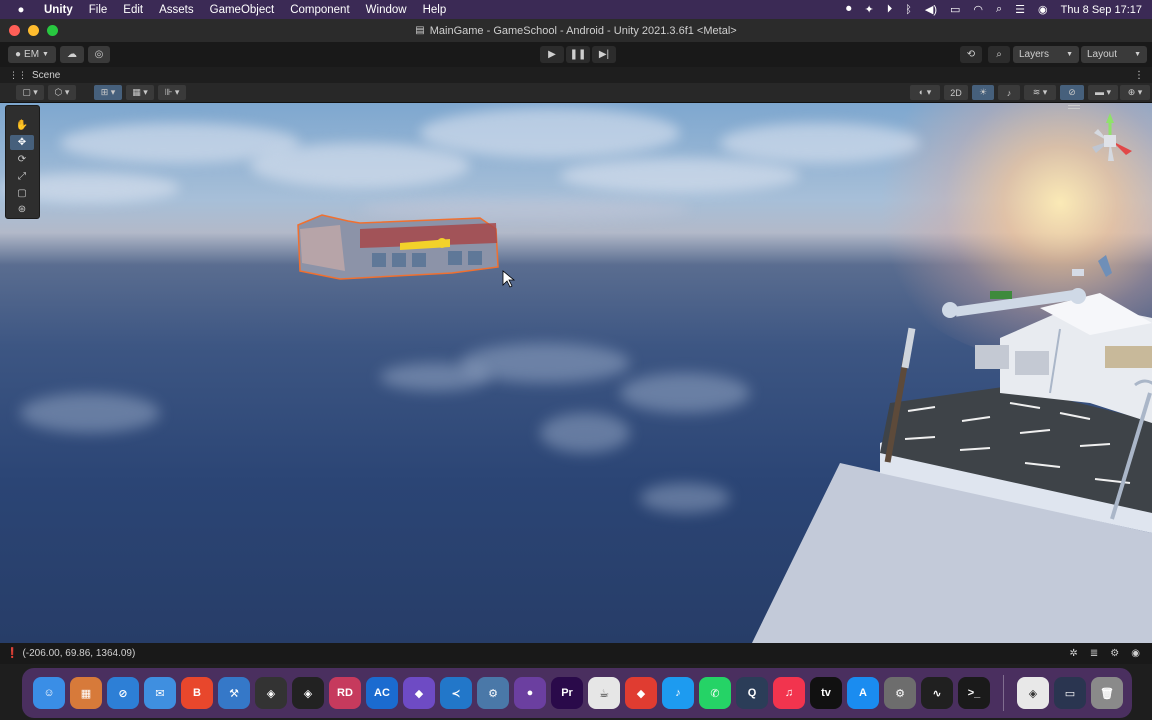 The height and width of the screenshot is (720, 1152). What do you see at coordinates (33, 30) in the screenshot?
I see `minimize-window-button` at bounding box center [33, 30].